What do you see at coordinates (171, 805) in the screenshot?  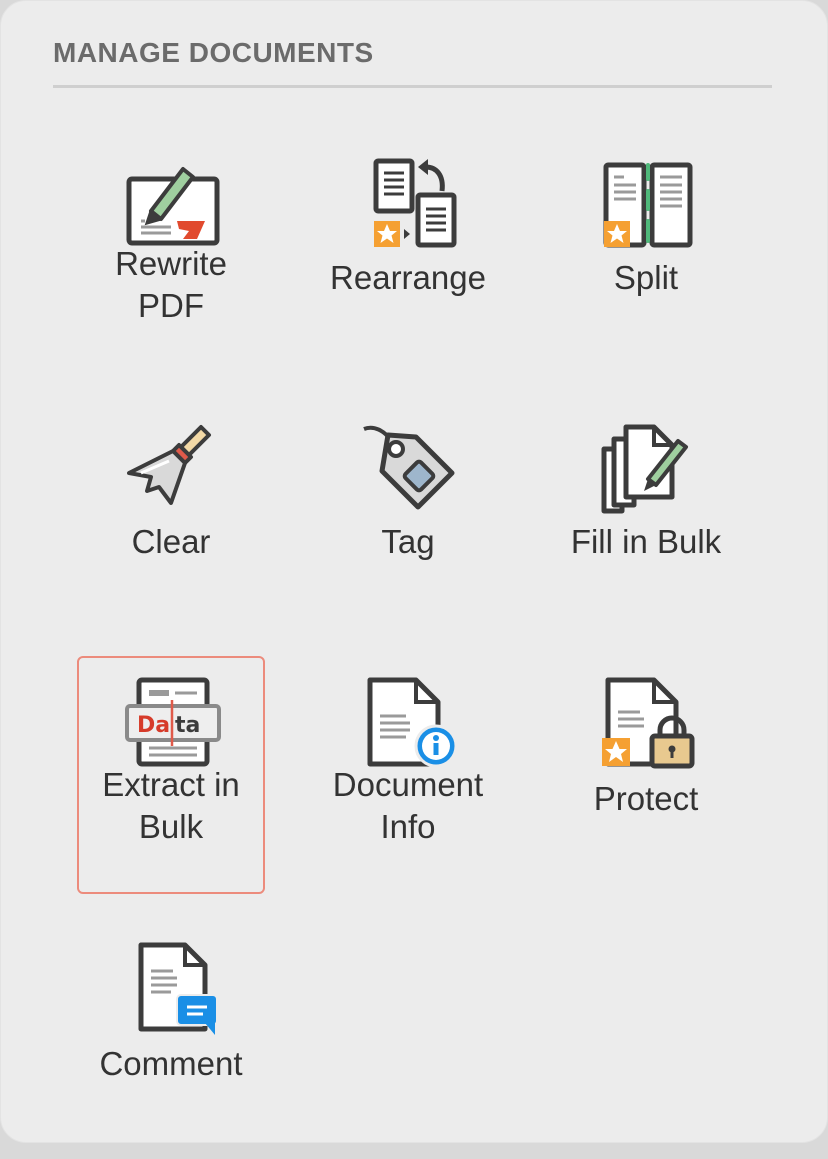 I see `extract-in-bulk-label: Extract in Bulk` at bounding box center [171, 805].